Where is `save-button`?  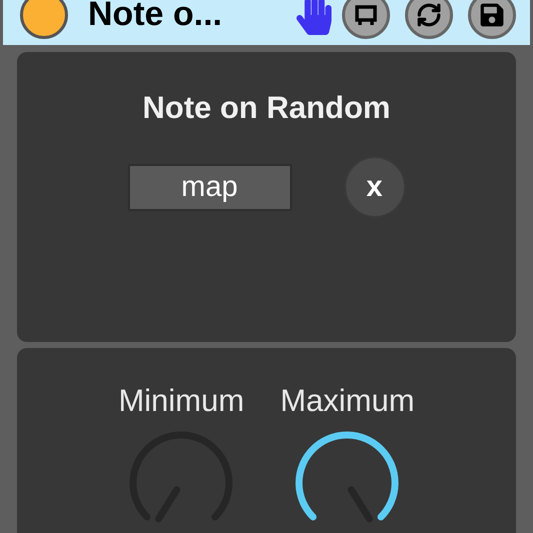 save-button is located at coordinates (492, 19).